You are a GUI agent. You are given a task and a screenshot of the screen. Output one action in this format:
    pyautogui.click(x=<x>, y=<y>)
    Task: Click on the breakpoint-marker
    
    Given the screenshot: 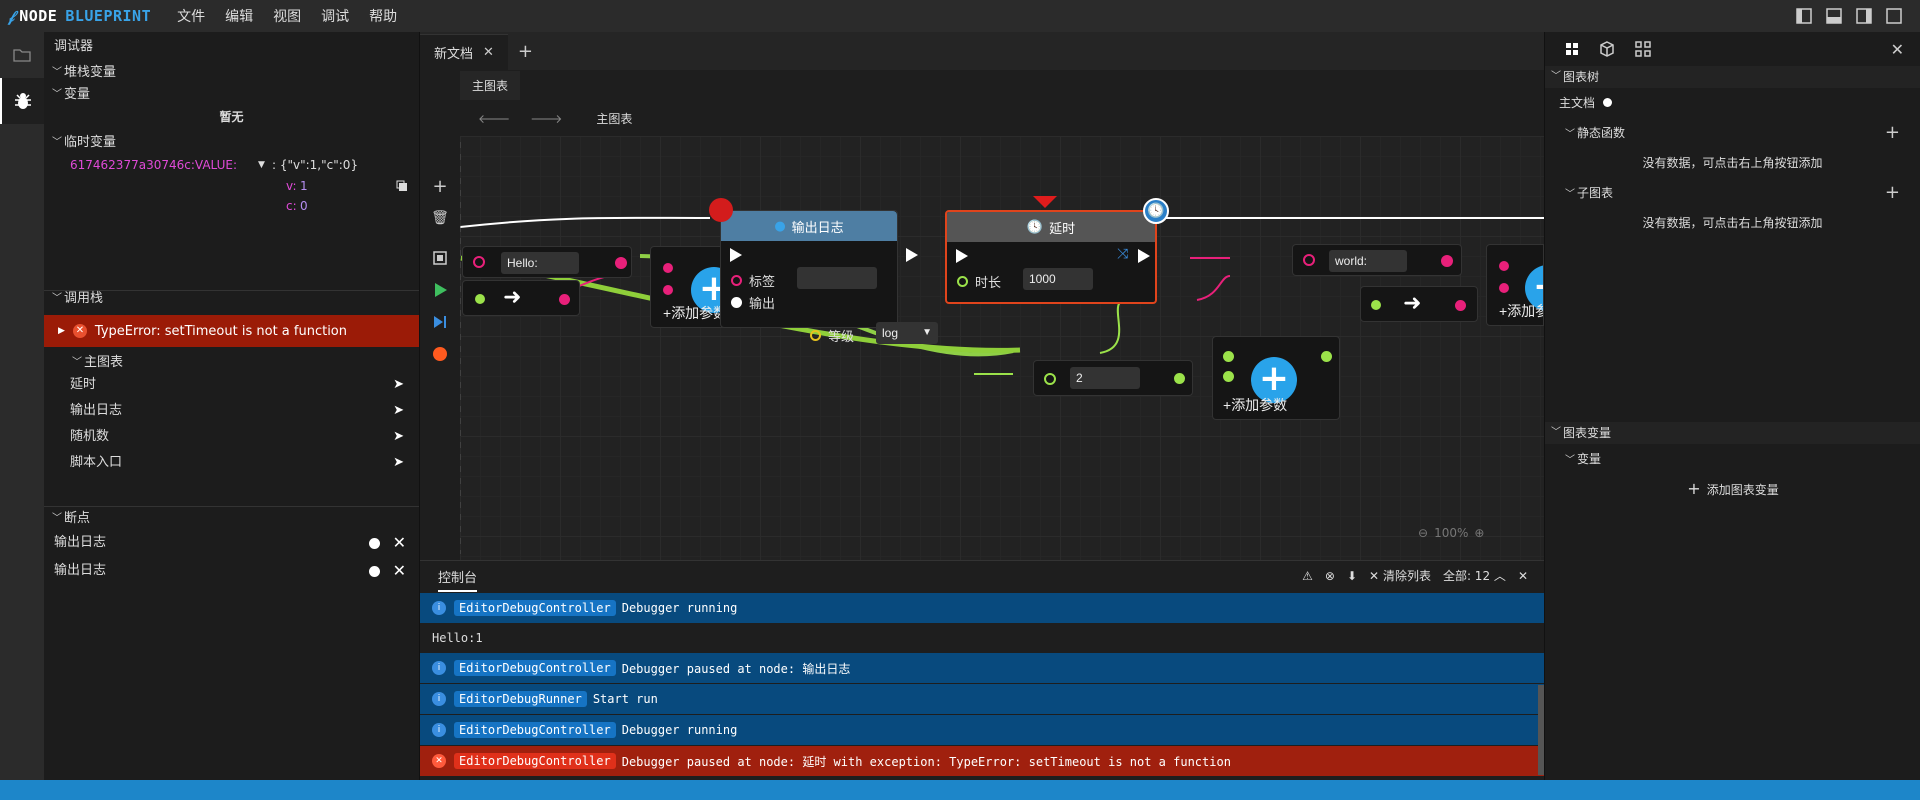 What is the action you would take?
    pyautogui.click(x=721, y=210)
    